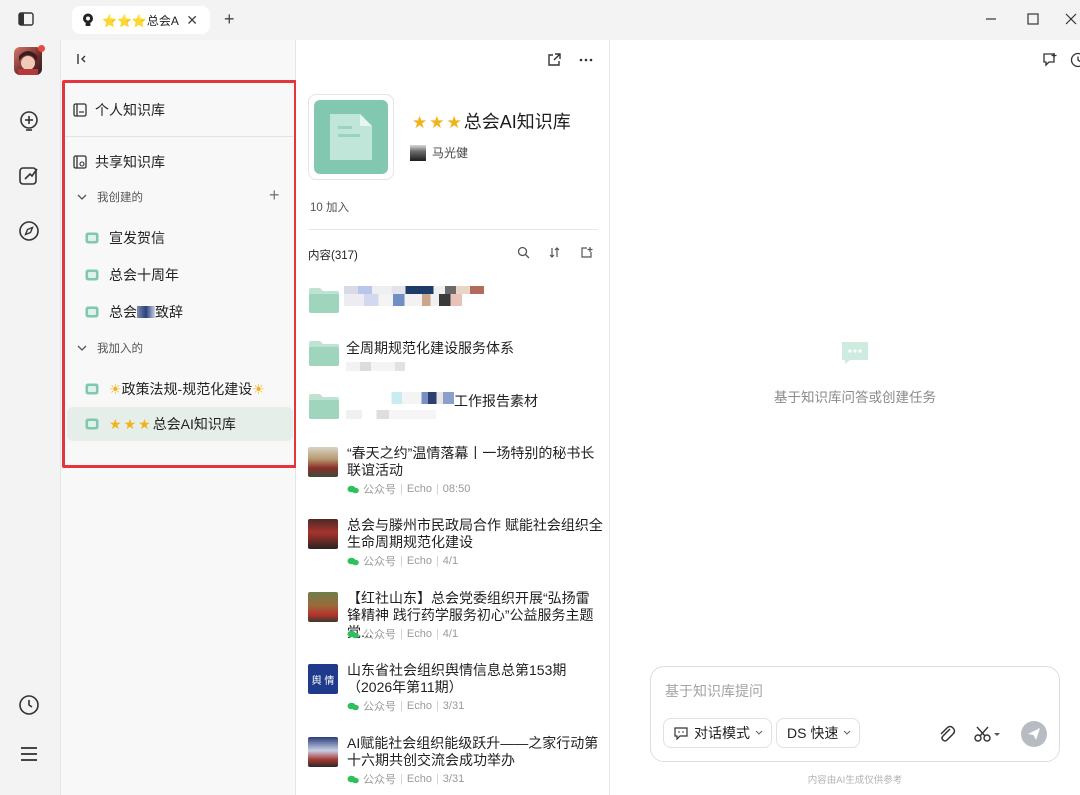  Describe the element at coordinates (29, 121) in the screenshot. I see `new-chat-icon` at that location.